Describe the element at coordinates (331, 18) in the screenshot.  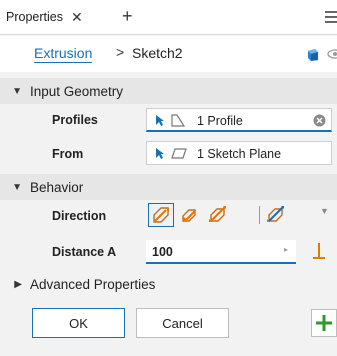
I see `menu-icon` at that location.